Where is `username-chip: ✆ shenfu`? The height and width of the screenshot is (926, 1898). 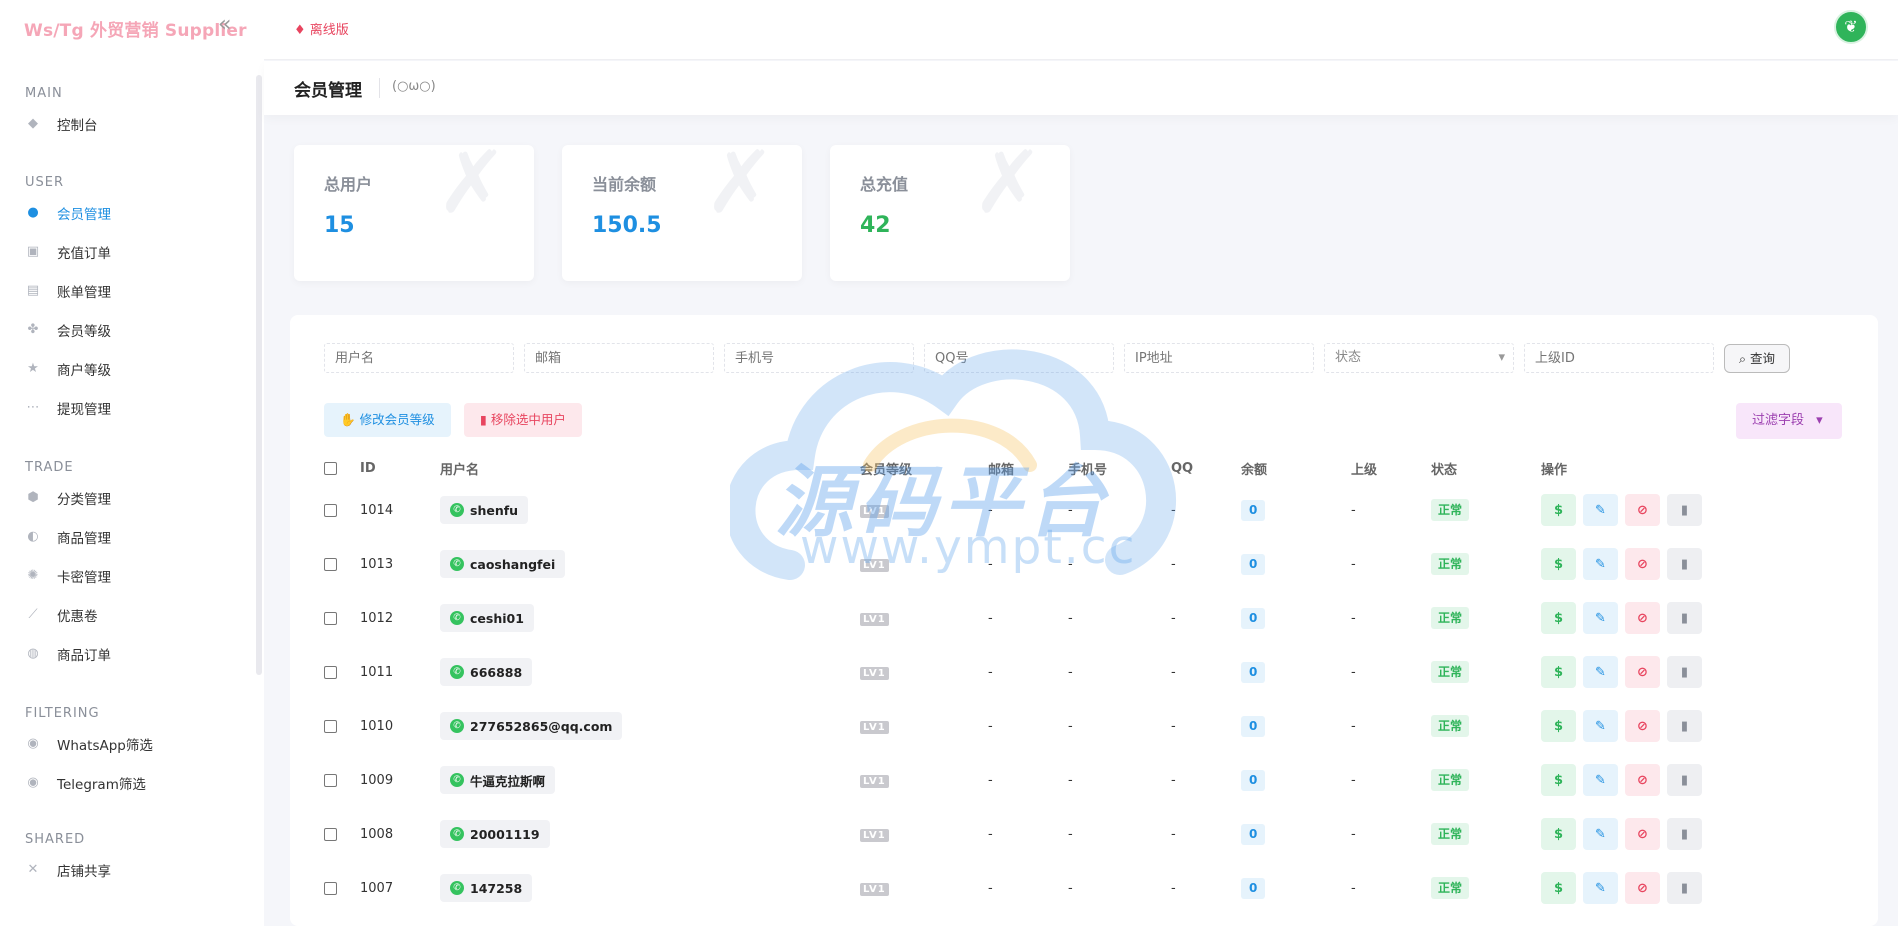
username-chip: ✆ shenfu is located at coordinates (484, 510).